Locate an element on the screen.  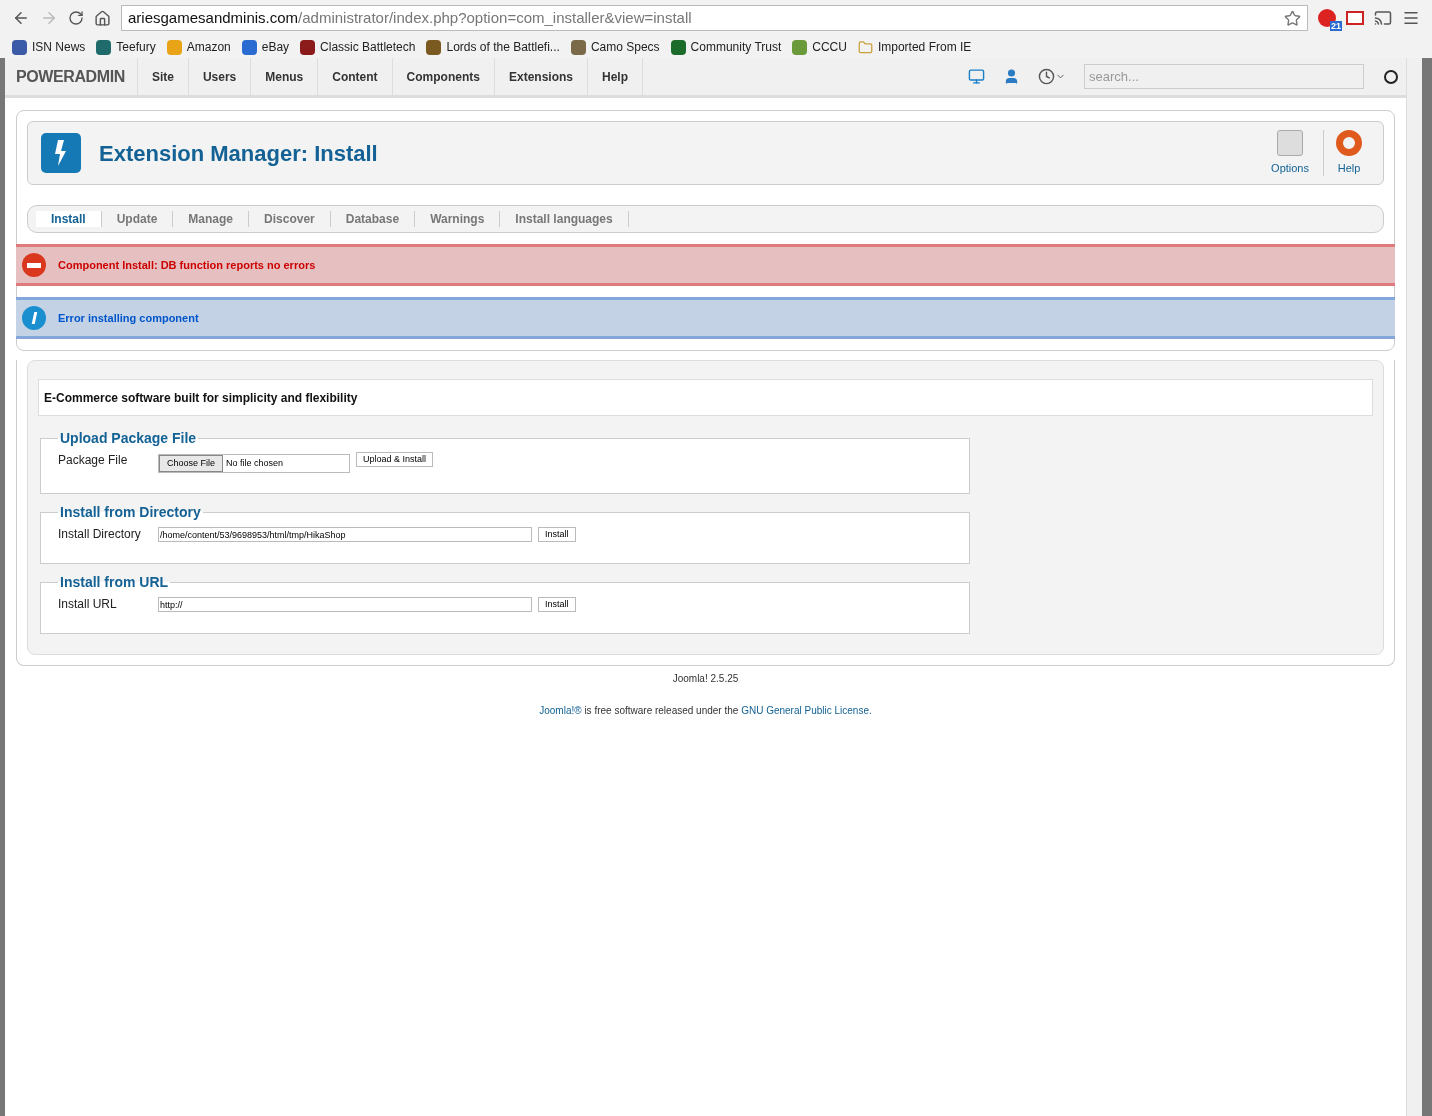
lifebuoy-icon is located at coordinates (1349, 142).